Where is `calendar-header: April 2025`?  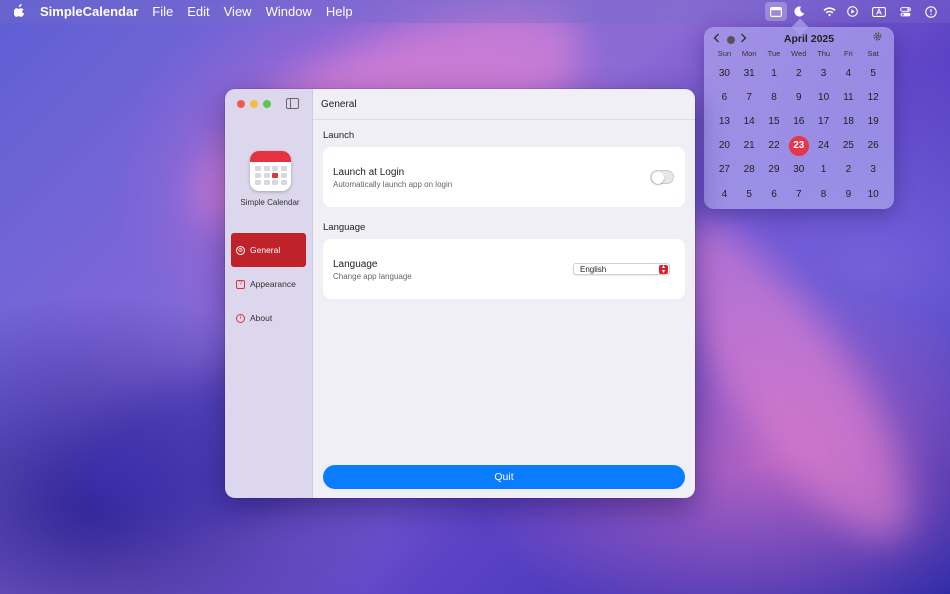
calendar-header: April 2025 is located at coordinates (799, 40).